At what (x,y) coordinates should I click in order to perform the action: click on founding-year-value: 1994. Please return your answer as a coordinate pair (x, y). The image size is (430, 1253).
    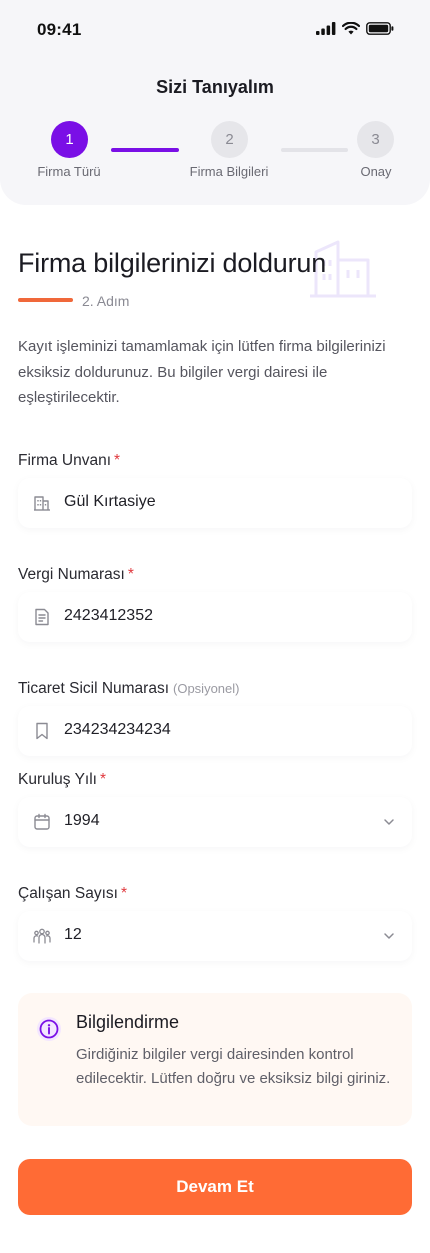
    Looking at the image, I should click on (82, 820).